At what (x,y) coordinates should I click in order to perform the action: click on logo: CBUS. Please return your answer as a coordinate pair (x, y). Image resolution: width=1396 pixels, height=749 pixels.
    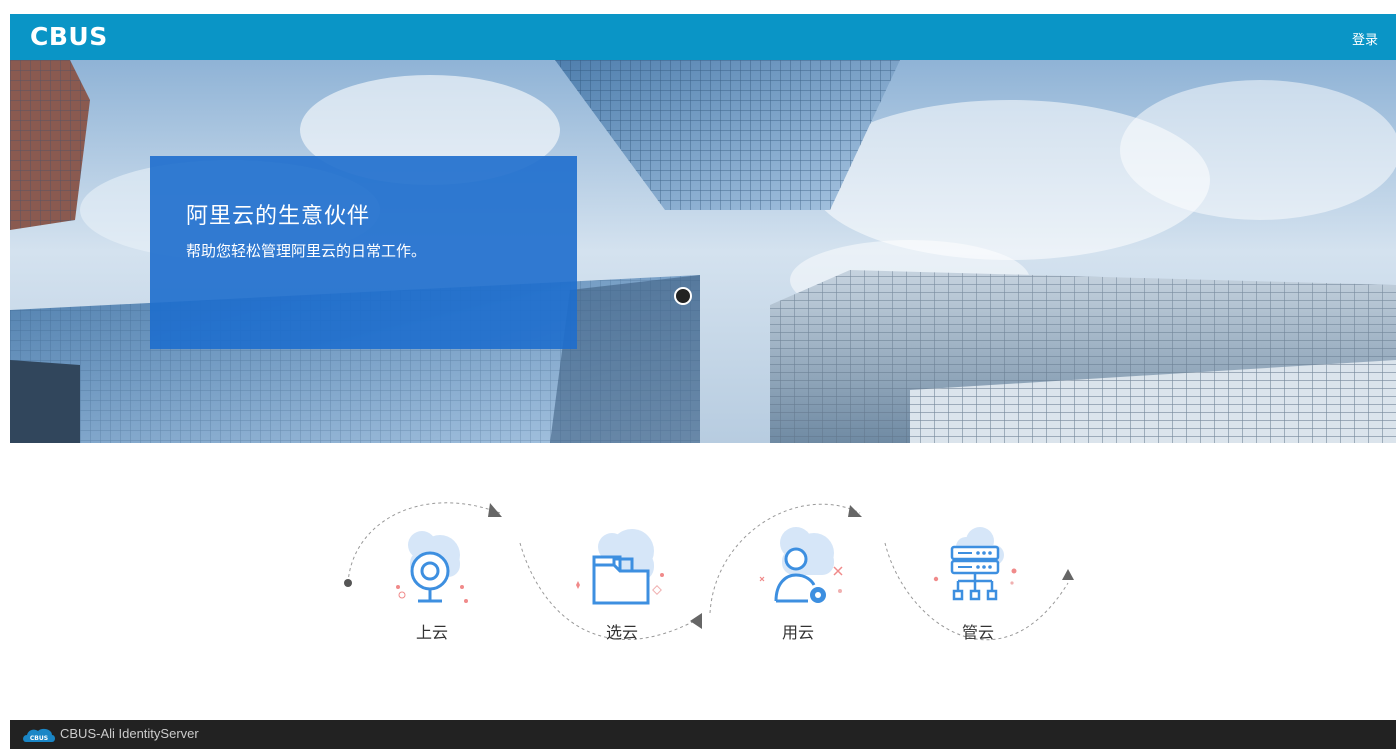
    Looking at the image, I should click on (69, 36).